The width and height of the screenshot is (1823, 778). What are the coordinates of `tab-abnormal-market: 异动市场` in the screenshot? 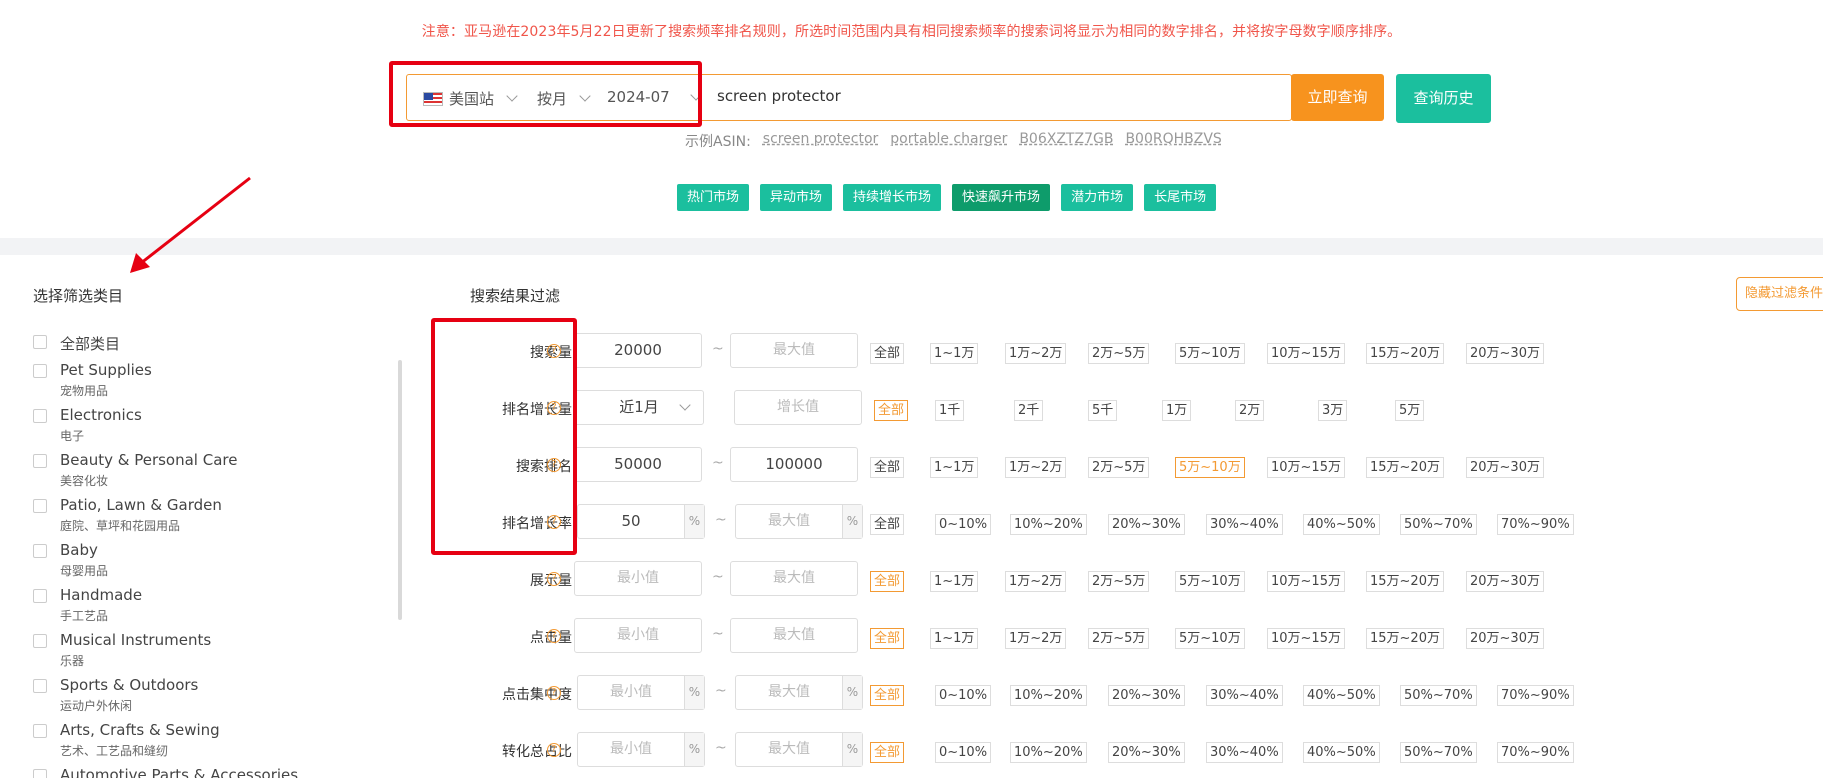 It's located at (796, 197).